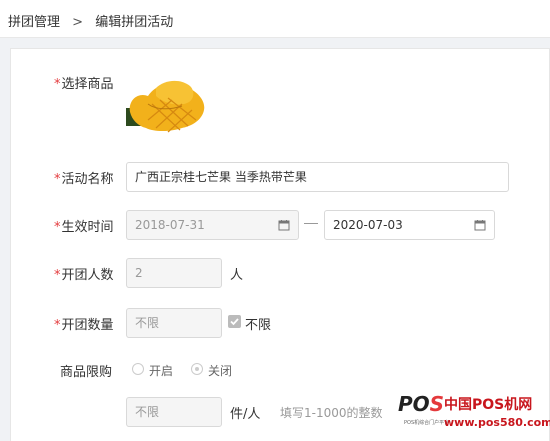 This screenshot has height=441, width=550. I want to click on purchase-limit-radio-off, so click(197, 369).